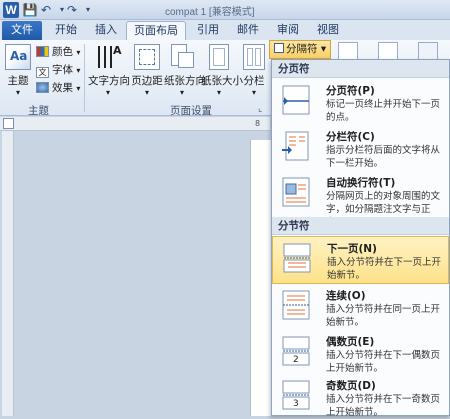 The height and width of the screenshot is (419, 450). I want to click on columns-button: 分栏 ▾, so click(254, 70).